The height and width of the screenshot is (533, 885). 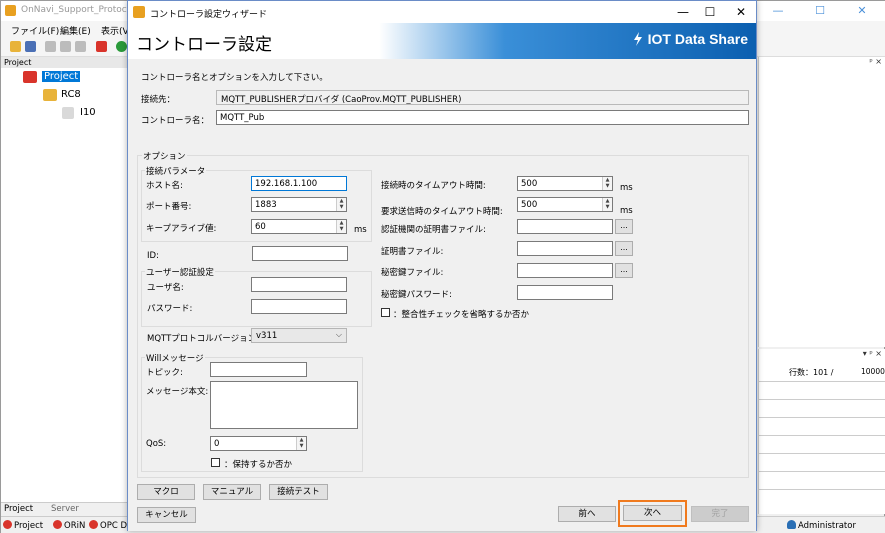 I want to click on dialog-maximize-icon: ☐, so click(x=710, y=12).